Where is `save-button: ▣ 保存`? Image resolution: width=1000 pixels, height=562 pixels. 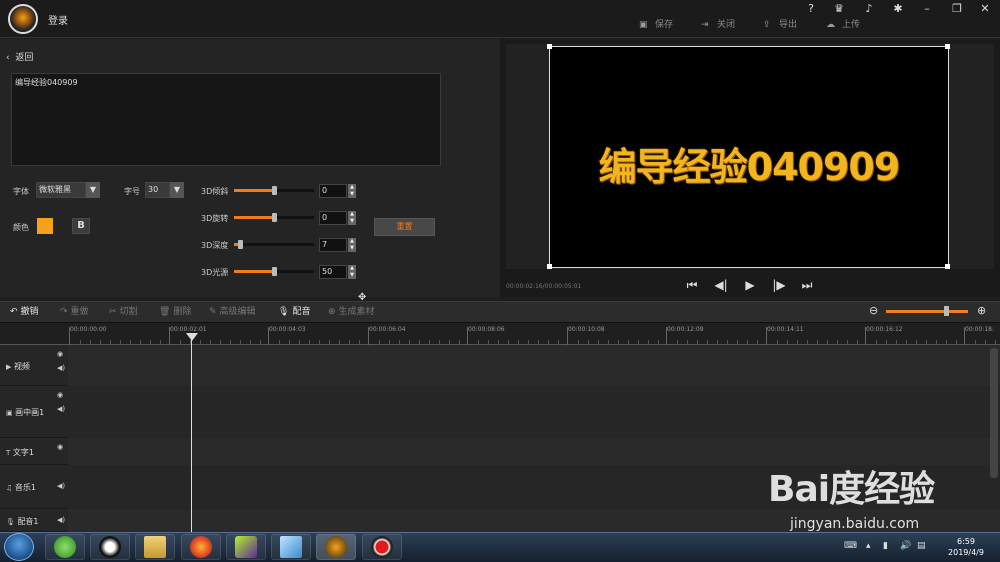
save-button: ▣ 保存 is located at coordinates (656, 25).